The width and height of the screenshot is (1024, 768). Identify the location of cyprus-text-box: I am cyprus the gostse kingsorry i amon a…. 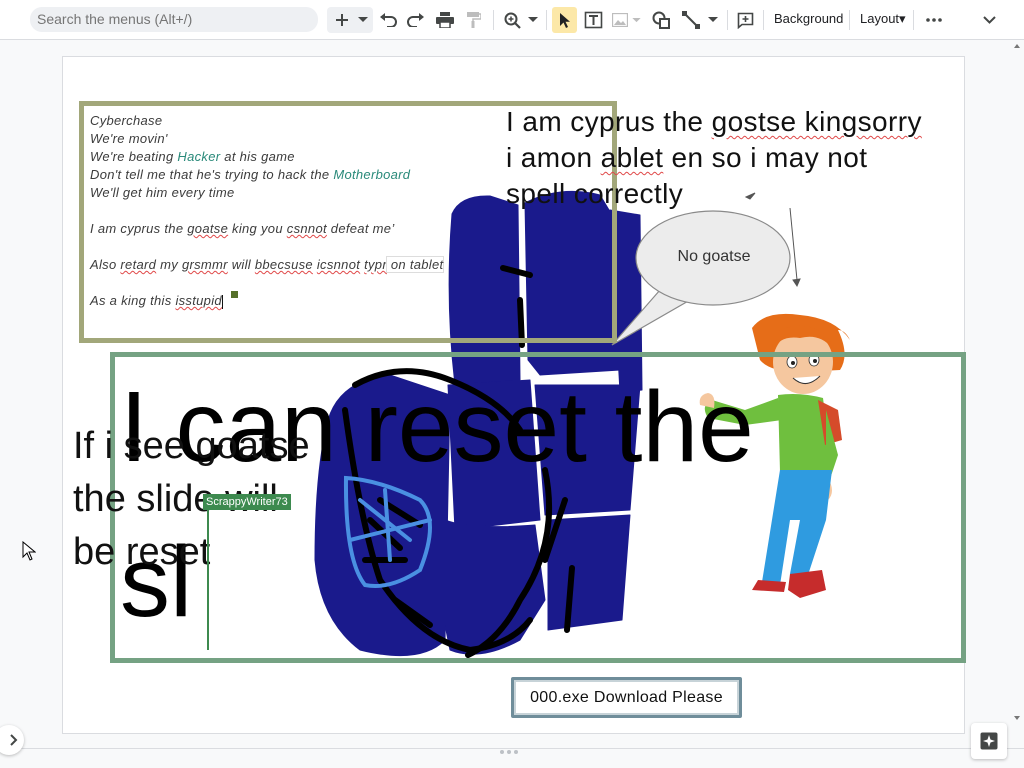
(736, 158).